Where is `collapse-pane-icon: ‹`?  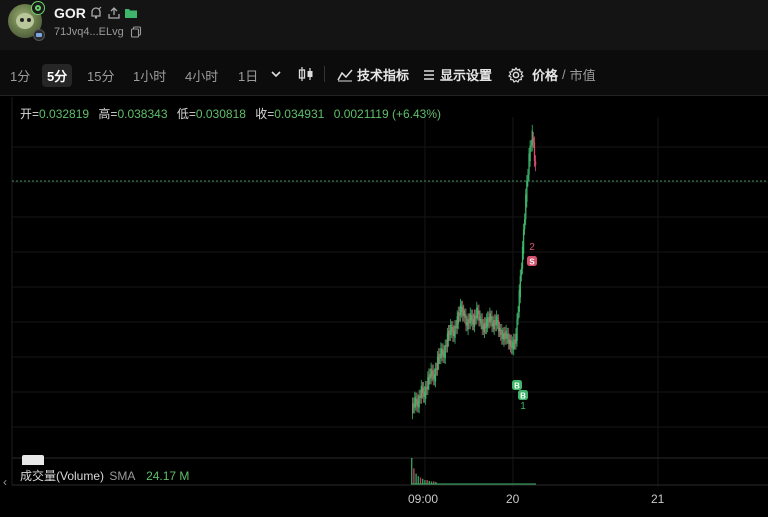 collapse-pane-icon: ‹ is located at coordinates (5, 482).